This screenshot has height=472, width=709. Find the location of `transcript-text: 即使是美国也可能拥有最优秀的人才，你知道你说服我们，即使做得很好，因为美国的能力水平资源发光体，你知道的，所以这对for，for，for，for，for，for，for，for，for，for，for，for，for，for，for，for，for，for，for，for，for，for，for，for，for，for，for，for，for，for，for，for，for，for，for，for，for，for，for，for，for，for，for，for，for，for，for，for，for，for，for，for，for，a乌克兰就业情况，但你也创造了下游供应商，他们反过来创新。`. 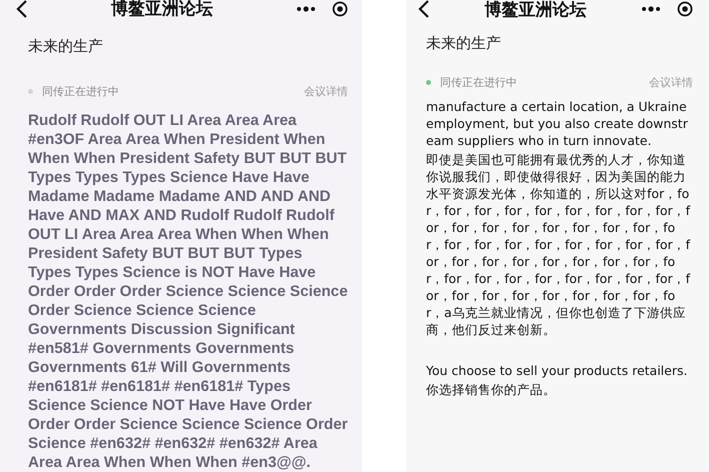

transcript-text: 即使是美国也可能拥有最优秀的人才，你知道你说服我们，即使做得很好，因为美国的能力水平资源发光体，你知道的，所以这对for，for，for，for，for，for，for，for，for，for，for，for，for，for，for，for，for，for，for，for，for，for，for，for，for，for，for，for，for，for，for，for，for，for，for，for，for，for，for，for，for，for，for，for，for，for，for，for，for，for，for，for，for，a乌克兰就业情况，但你也创造了下游供应商，他们反过来创新。 is located at coordinates (559, 244).